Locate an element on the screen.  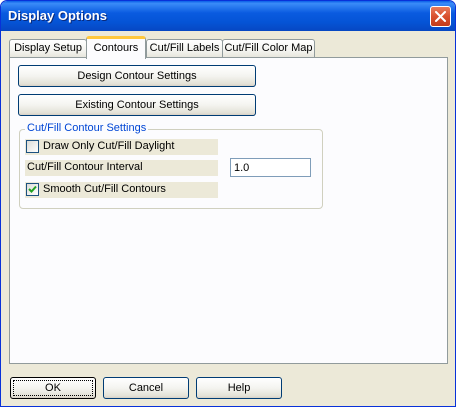
group-label: Cut/Fill Contour Settings is located at coordinates (87, 128).